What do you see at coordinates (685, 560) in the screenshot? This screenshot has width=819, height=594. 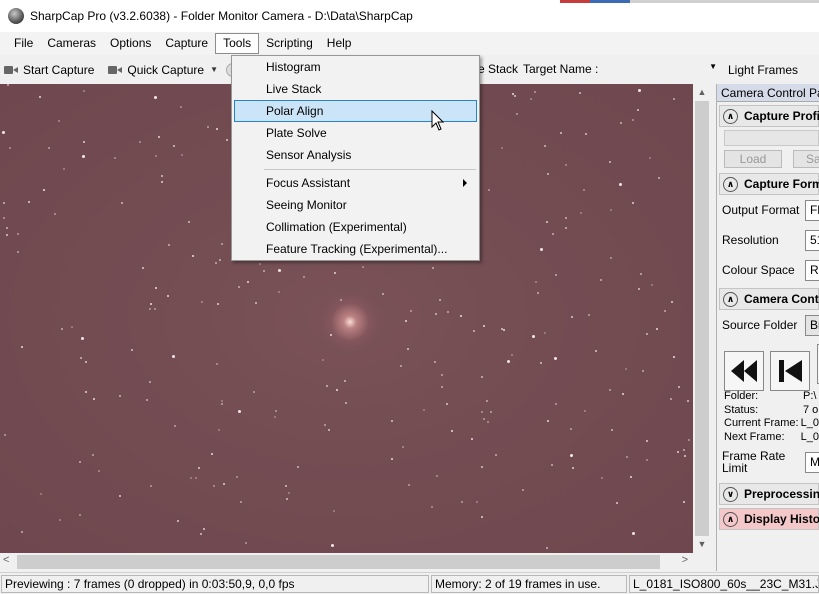 I see `scroll-right-icon: >` at bounding box center [685, 560].